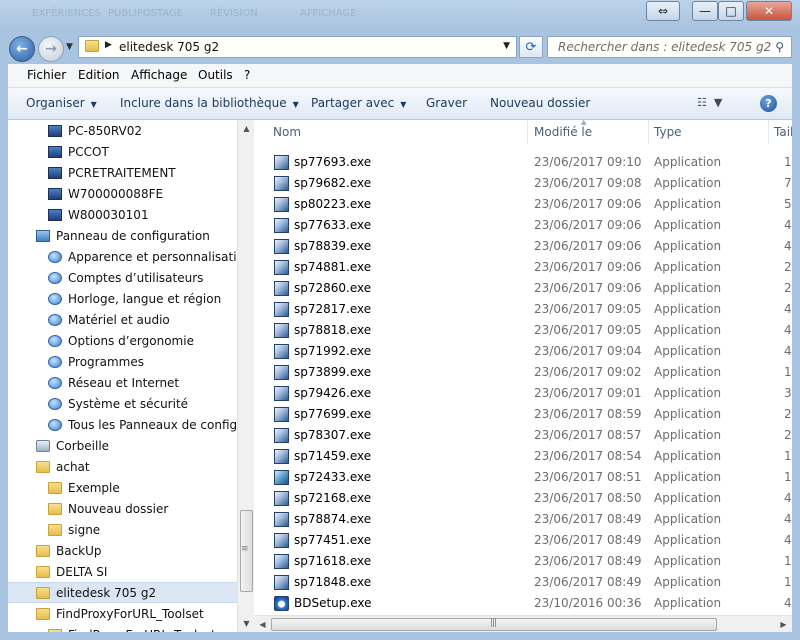 The width and height of the screenshot is (800, 640). Describe the element at coordinates (540, 103) in the screenshot. I see `new-folder-button: Nouveau dossier` at that location.